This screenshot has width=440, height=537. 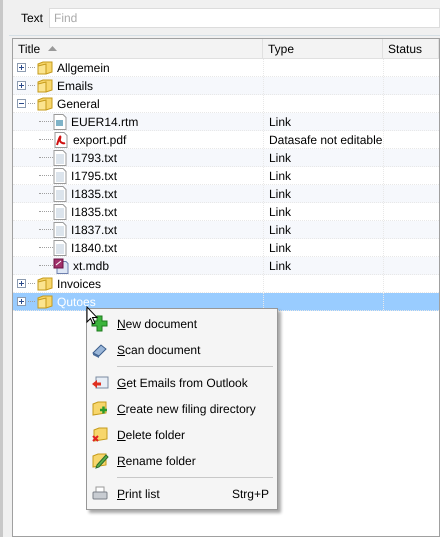 I want to click on menu-item: Get Emails from Outlook, so click(x=182, y=383).